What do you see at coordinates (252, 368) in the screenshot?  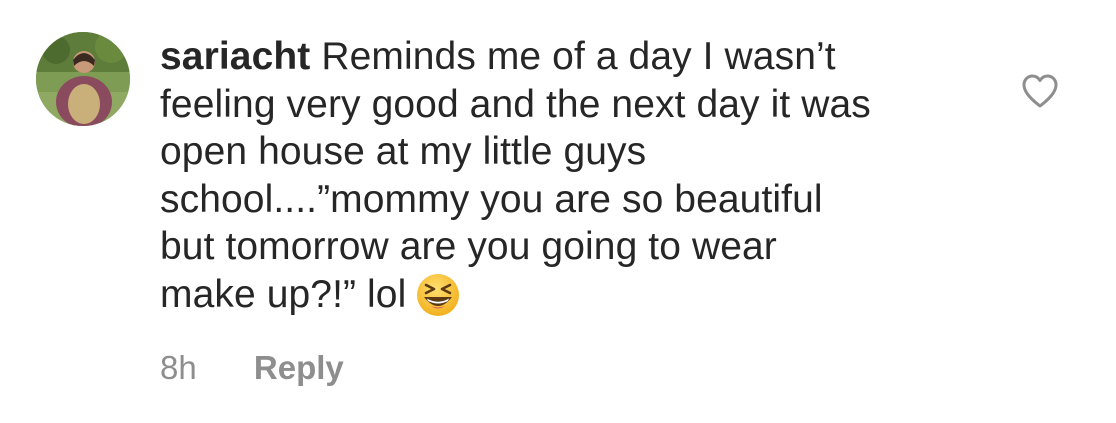 I see `comment-meta: 8h Reply` at bounding box center [252, 368].